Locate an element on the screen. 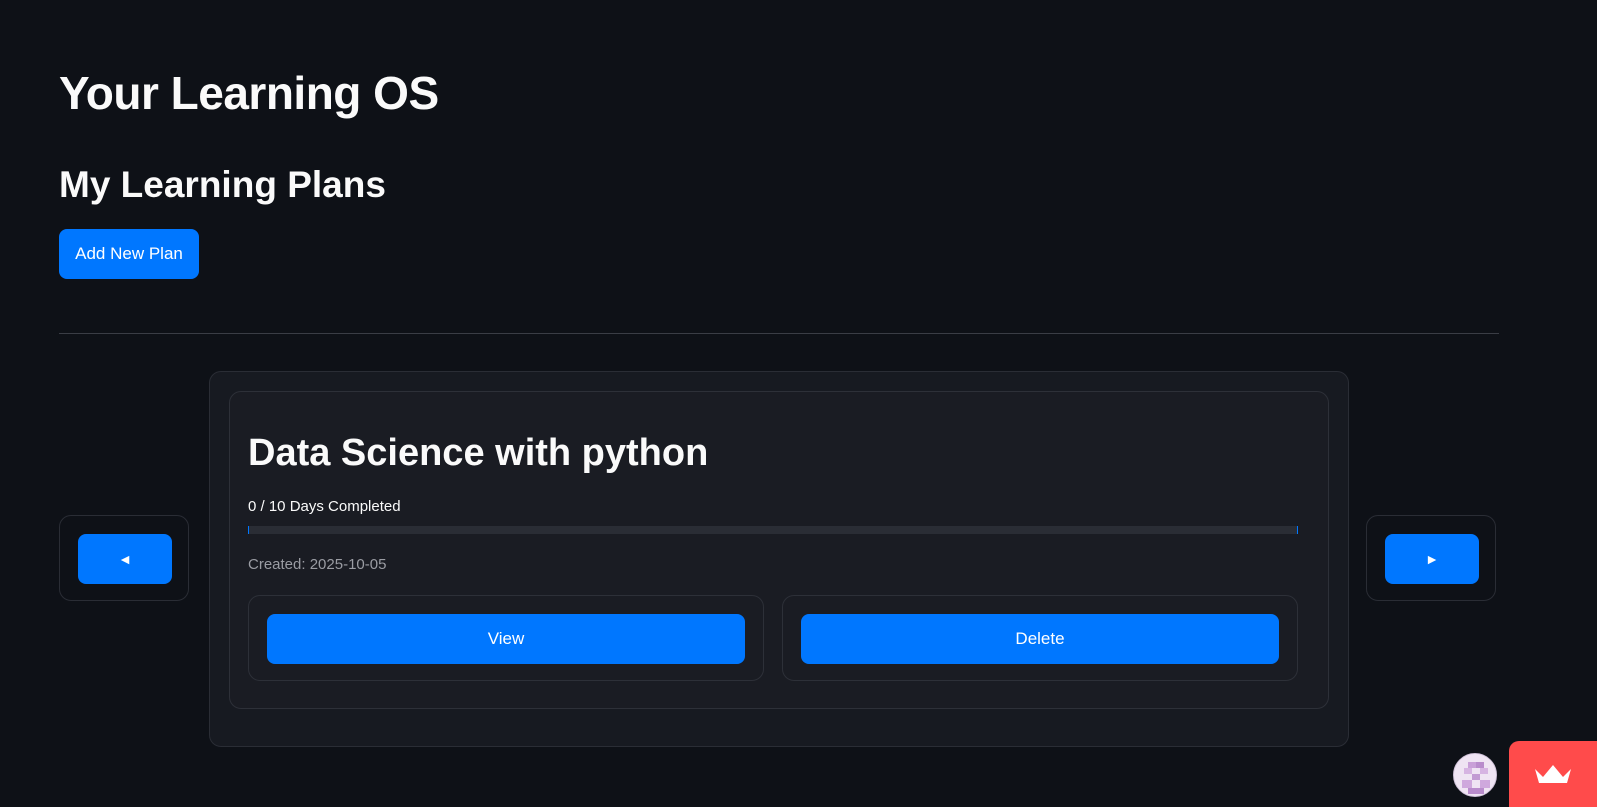  add-new-plan-button: Add New Plan is located at coordinates (129, 254).